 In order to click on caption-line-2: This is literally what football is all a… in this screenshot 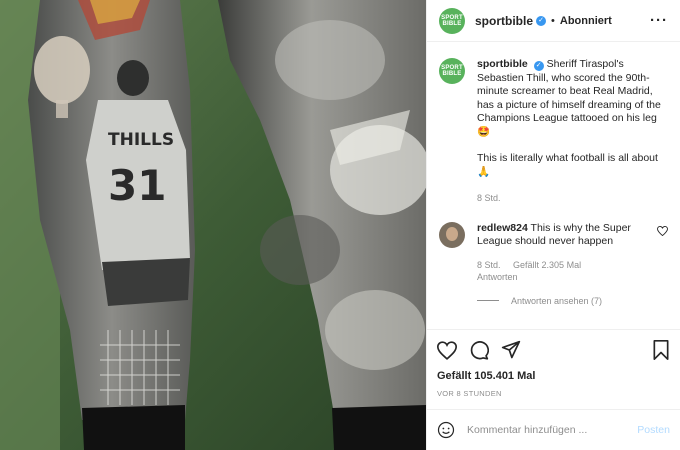, I will do `click(572, 165)`.